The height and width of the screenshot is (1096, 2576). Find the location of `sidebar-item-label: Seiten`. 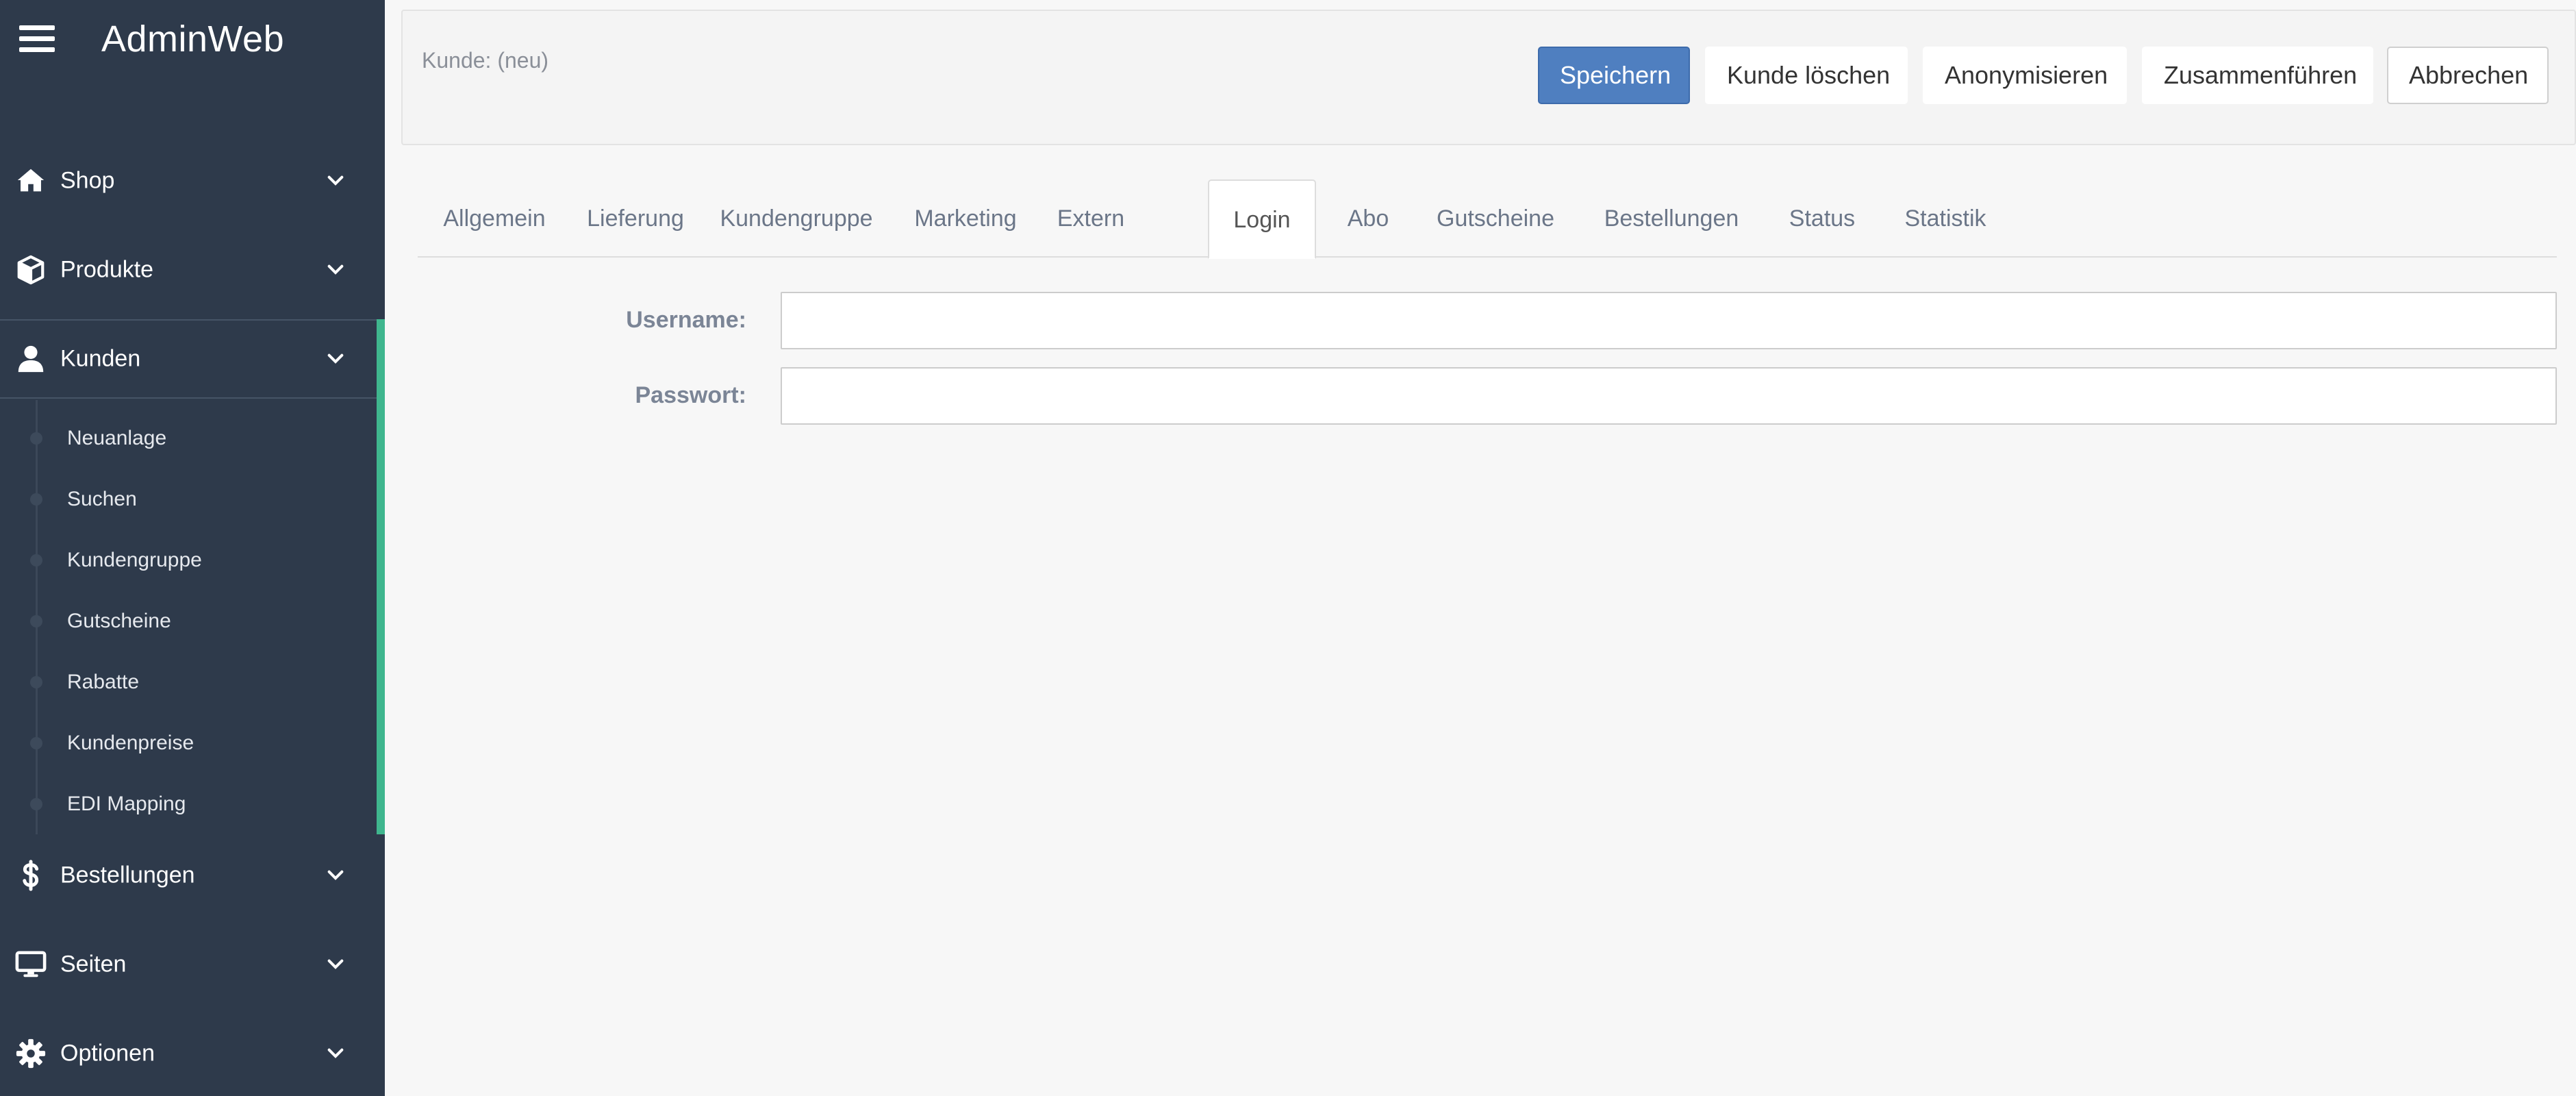

sidebar-item-label: Seiten is located at coordinates (93, 964).